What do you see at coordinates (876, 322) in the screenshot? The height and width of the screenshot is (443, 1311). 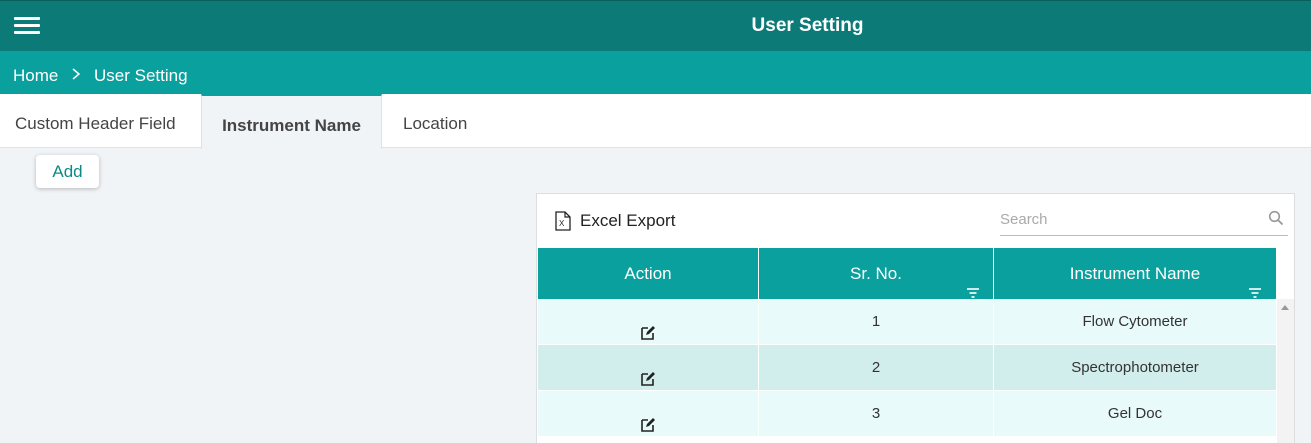 I see `sr-no-cell: 1` at bounding box center [876, 322].